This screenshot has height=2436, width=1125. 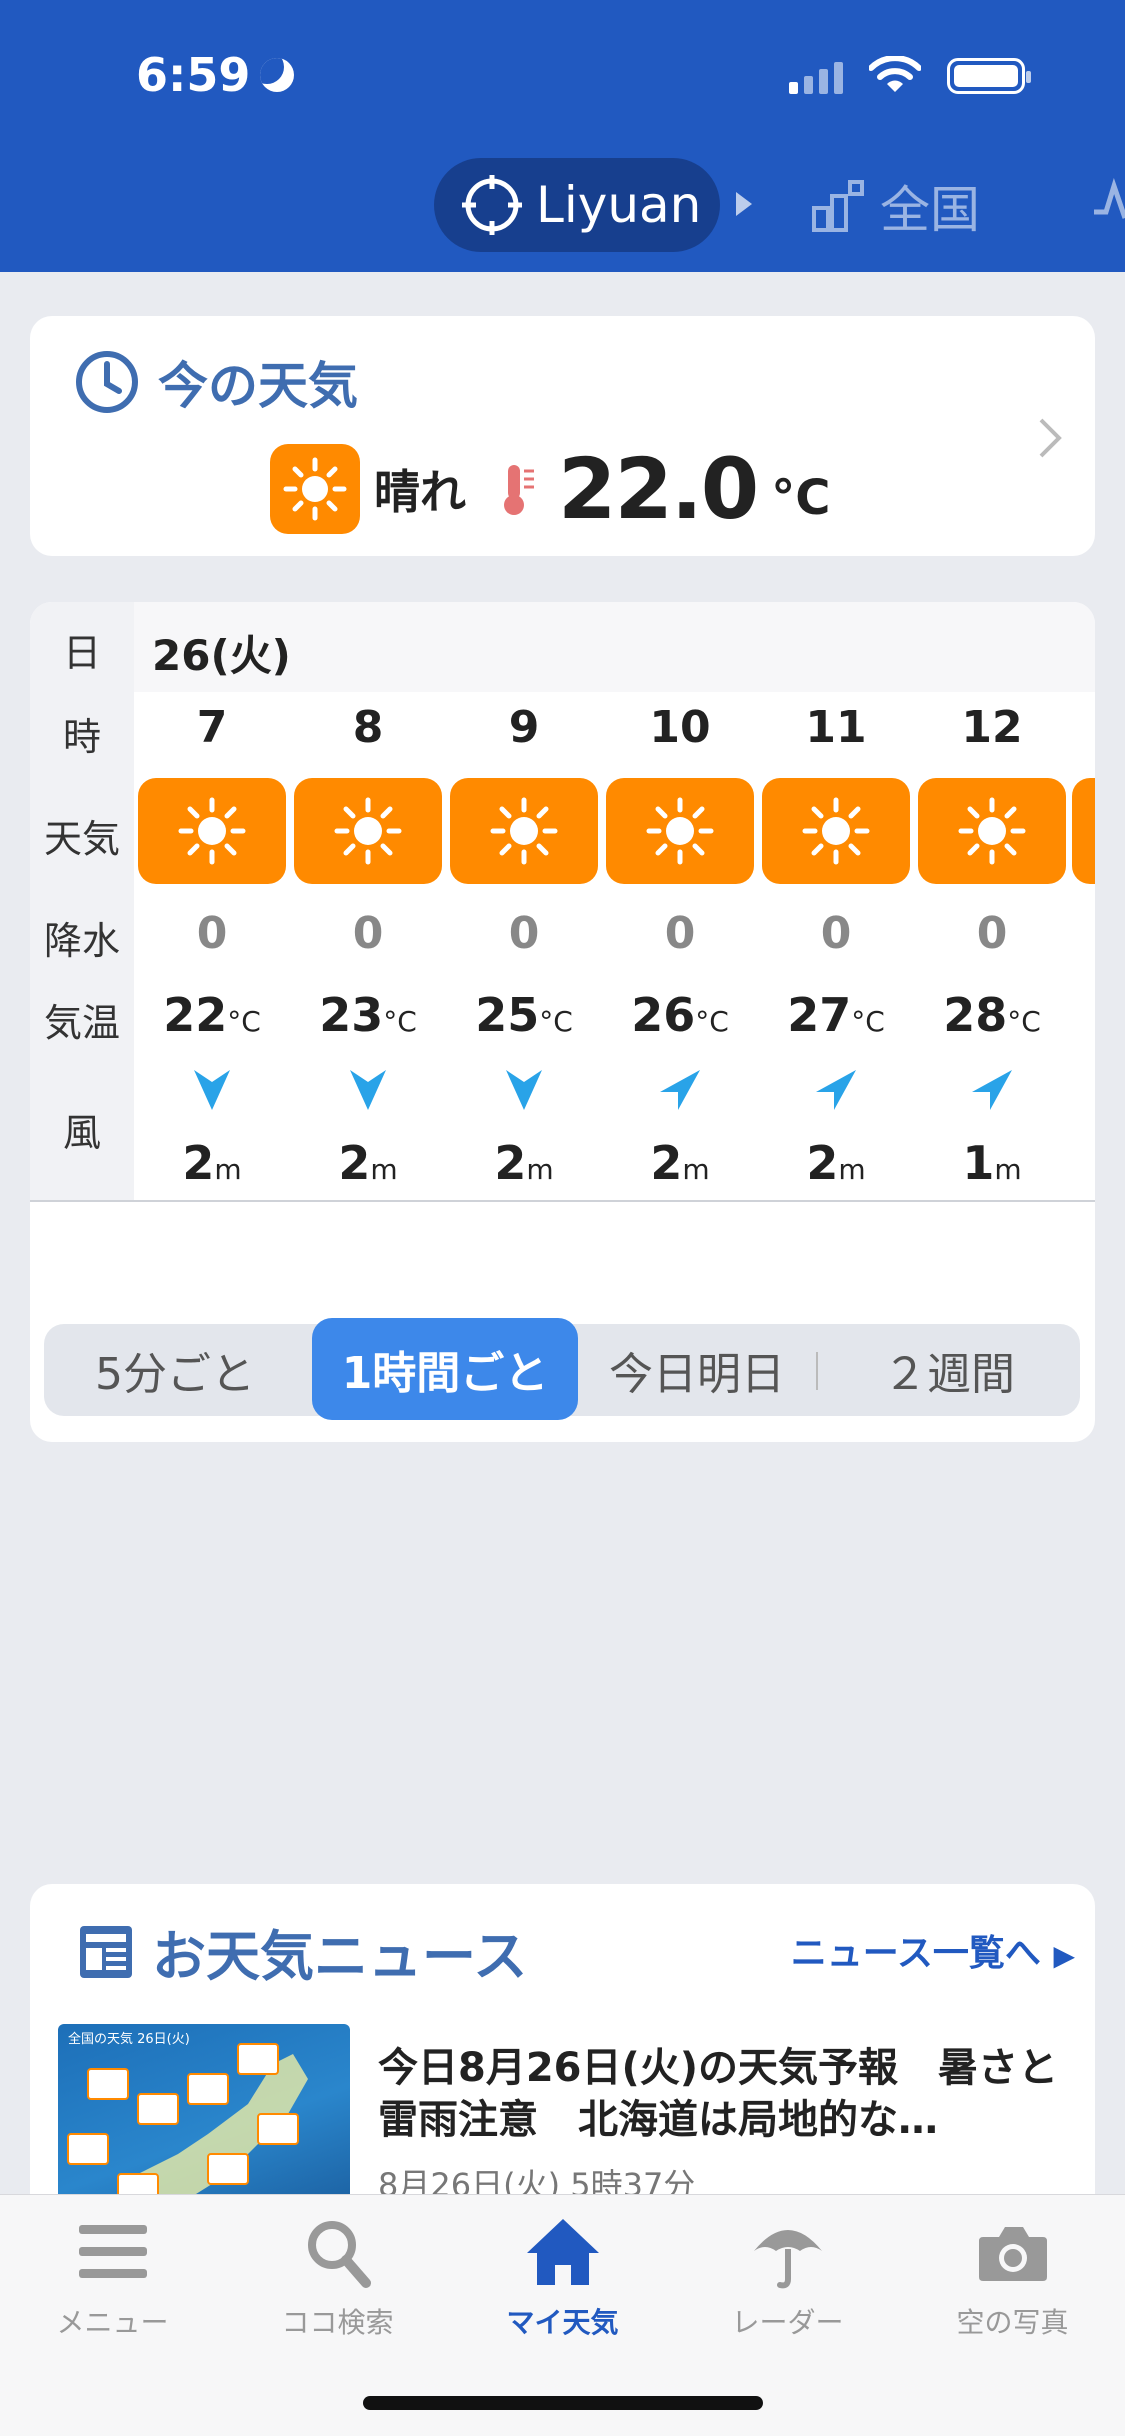 I want to click on weather-cell-partial, so click(x=1083, y=831).